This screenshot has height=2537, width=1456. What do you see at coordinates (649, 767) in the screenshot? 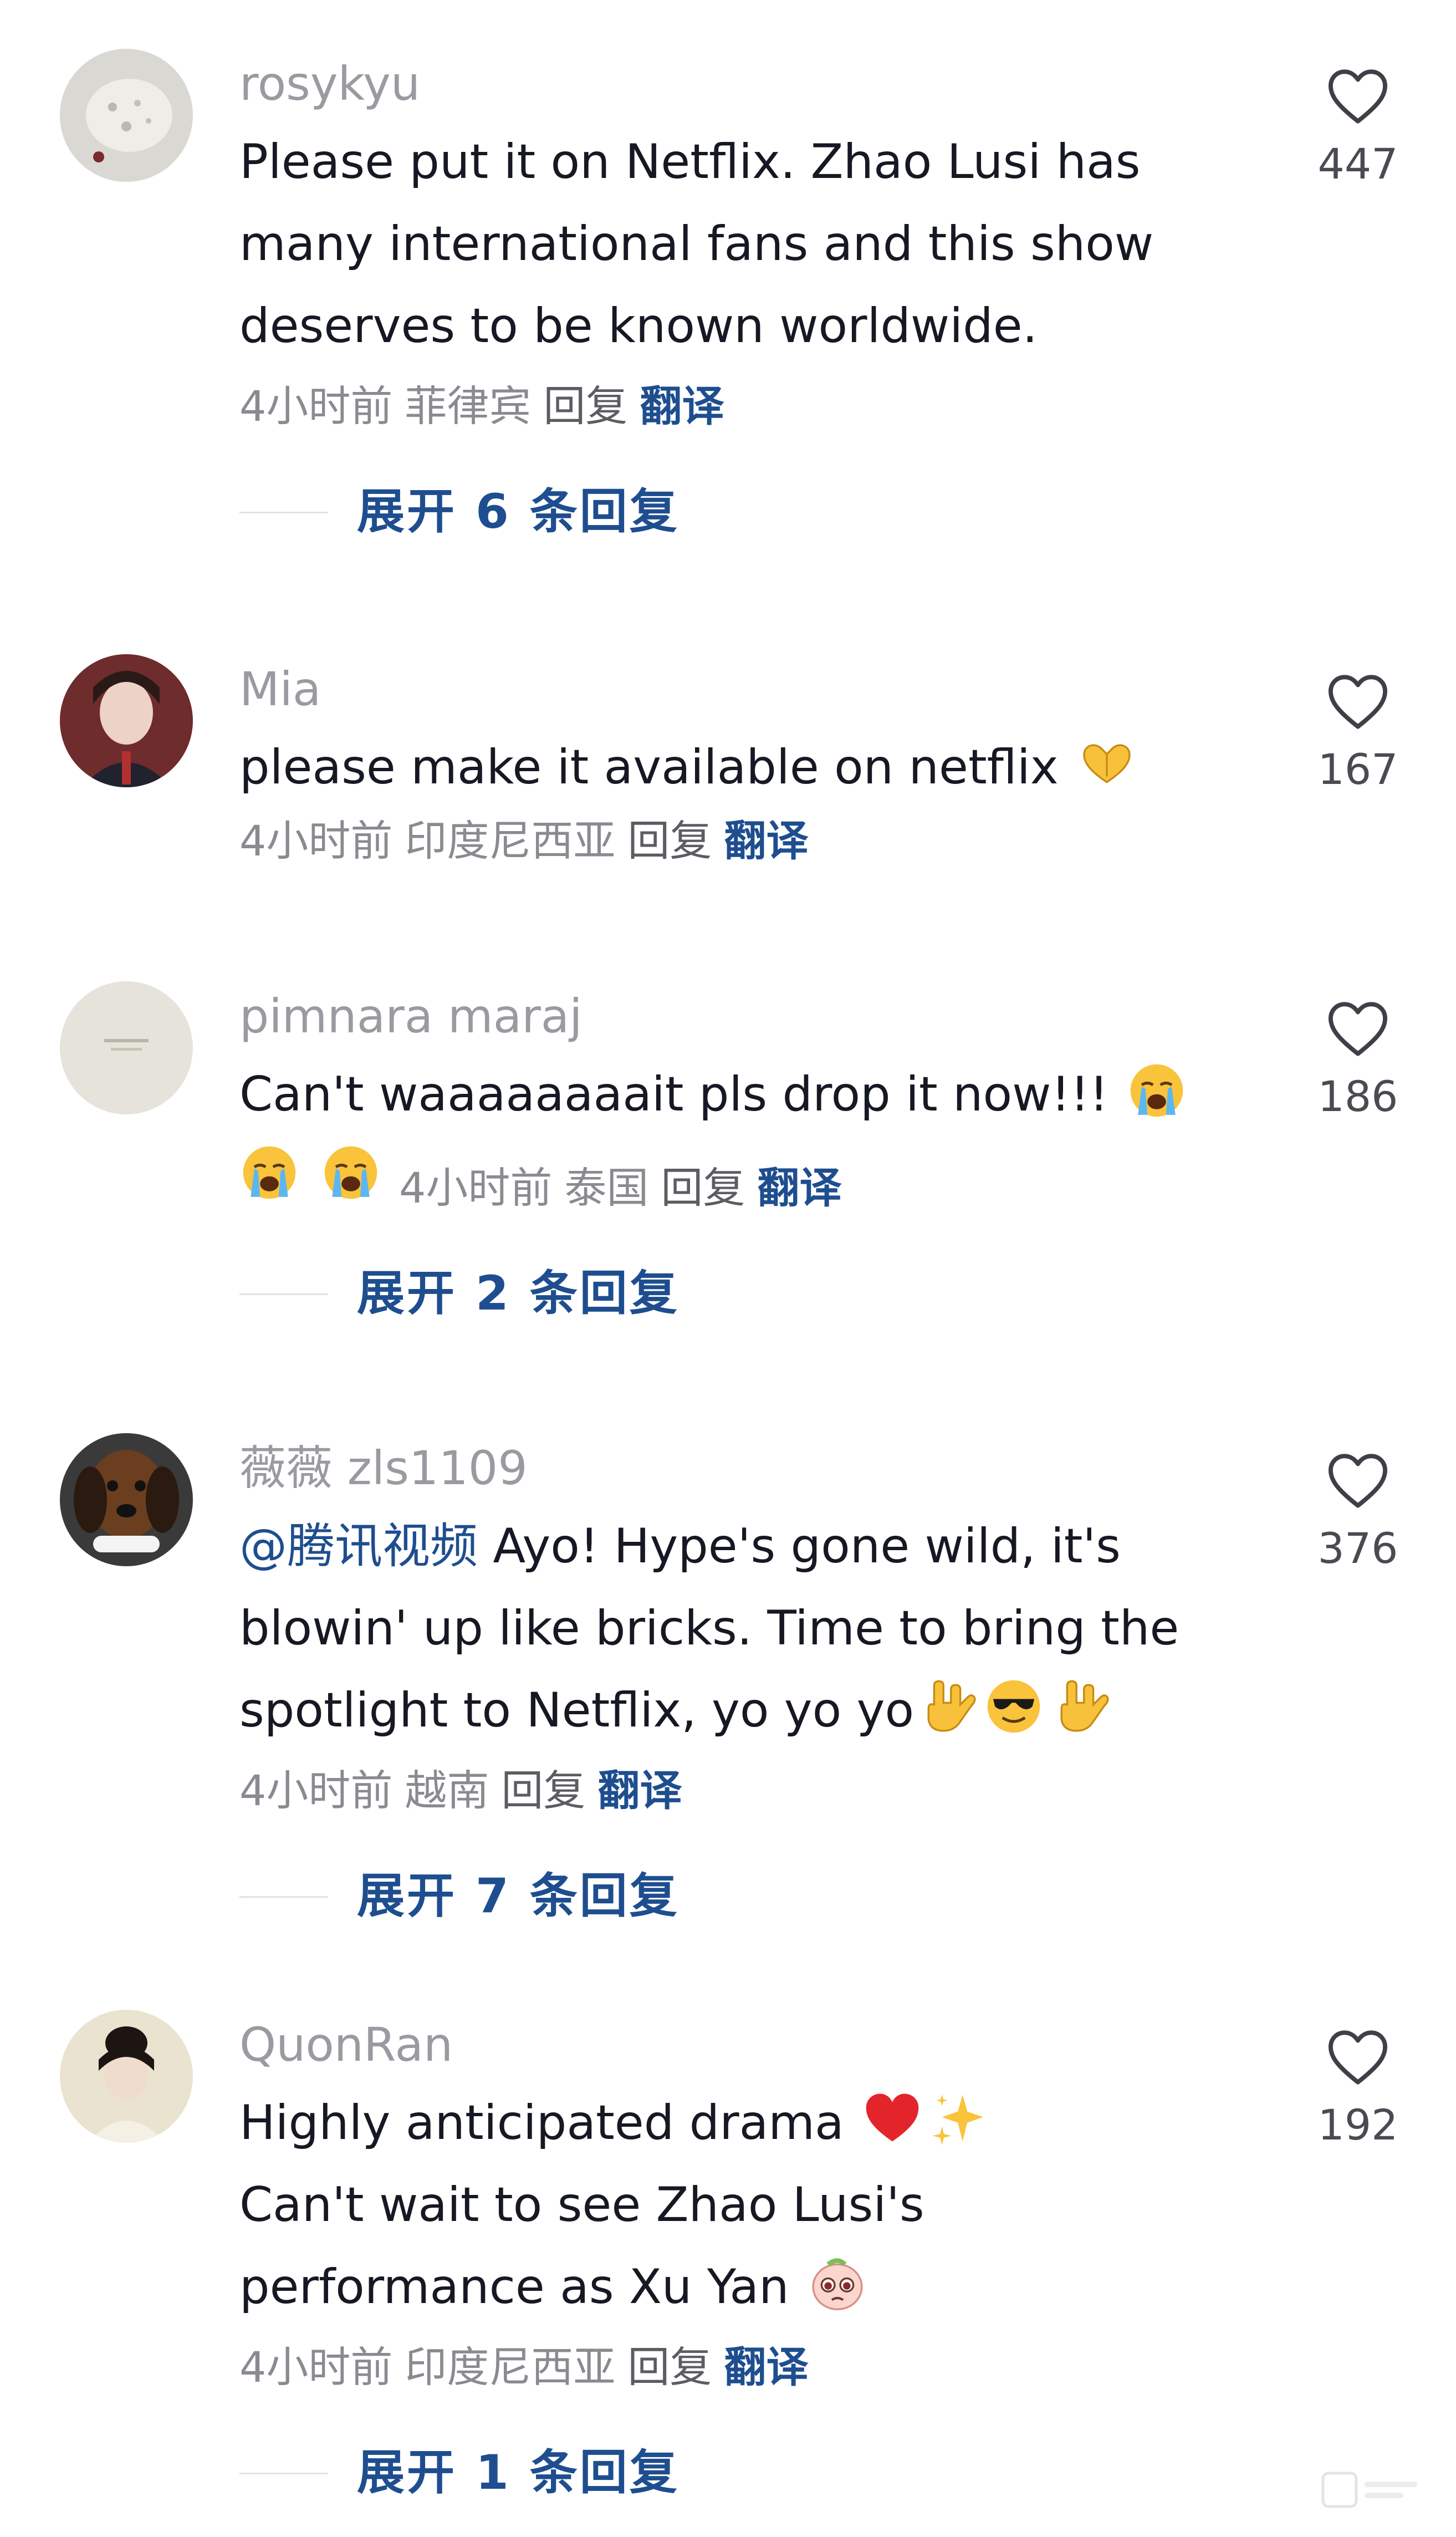
I see `comment-text-content: please make it available on netflix` at bounding box center [649, 767].